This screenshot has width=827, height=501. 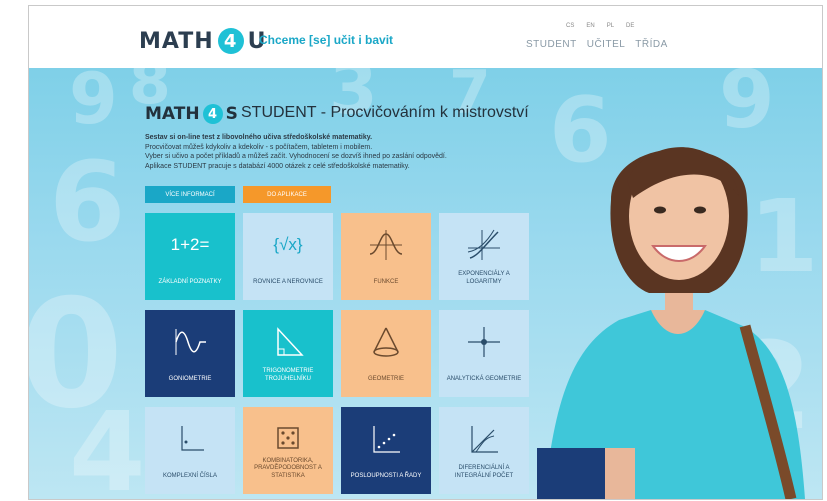 What do you see at coordinates (287, 194) in the screenshot?
I see `open-app-button: Do aplikace` at bounding box center [287, 194].